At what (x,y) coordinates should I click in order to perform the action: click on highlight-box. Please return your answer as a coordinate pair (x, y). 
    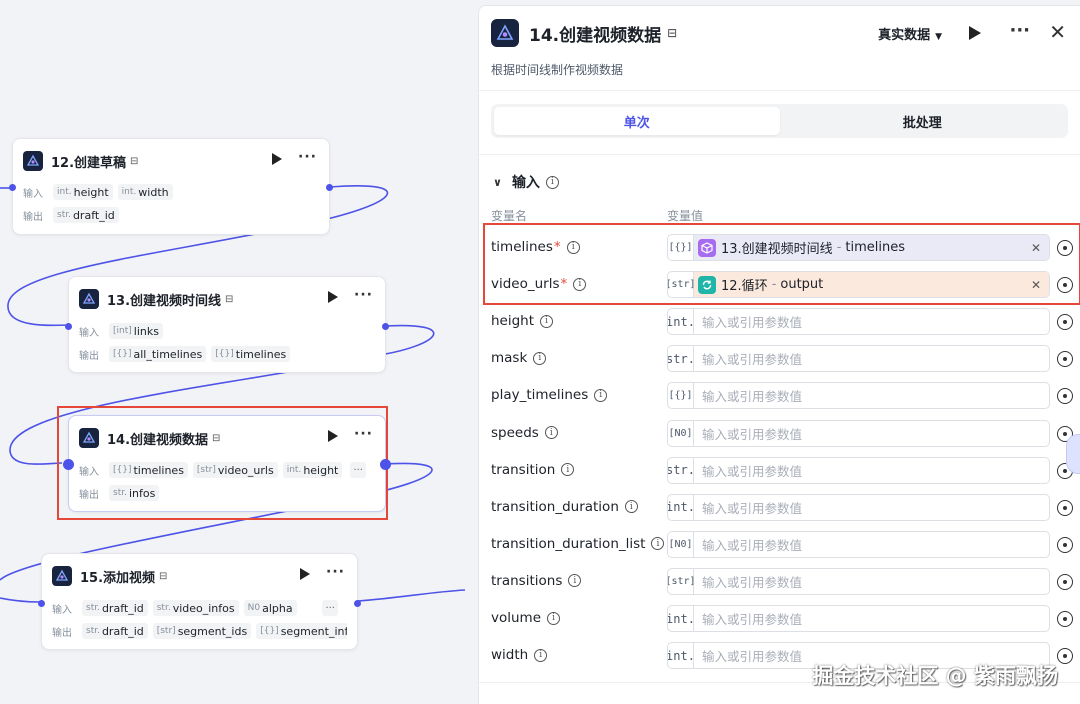
    Looking at the image, I should click on (781, 264).